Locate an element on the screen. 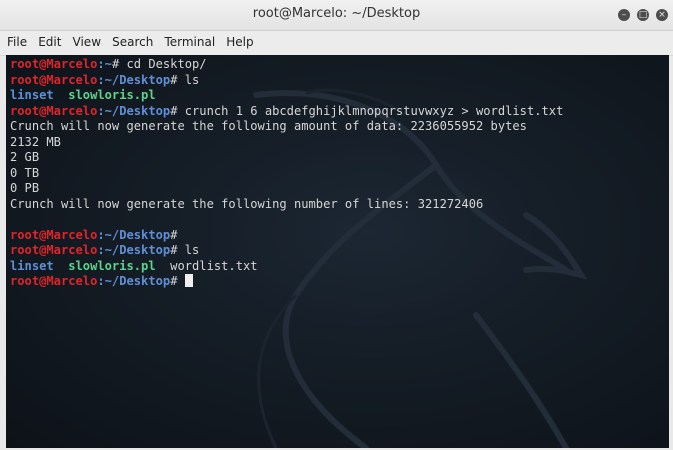 The image size is (673, 450). minimize-icon: – is located at coordinates (624, 15).